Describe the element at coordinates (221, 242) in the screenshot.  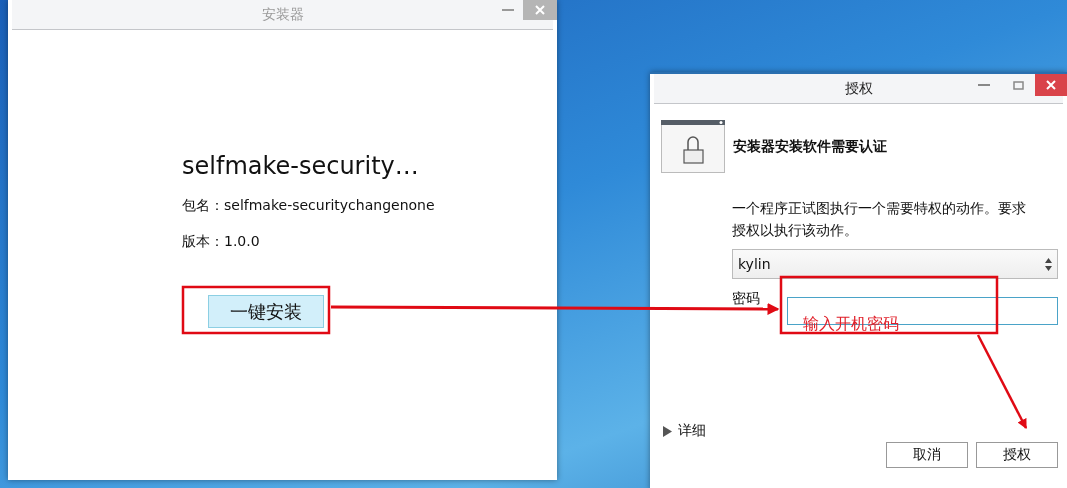
I see `version-text: 版本：1.0.0` at that location.